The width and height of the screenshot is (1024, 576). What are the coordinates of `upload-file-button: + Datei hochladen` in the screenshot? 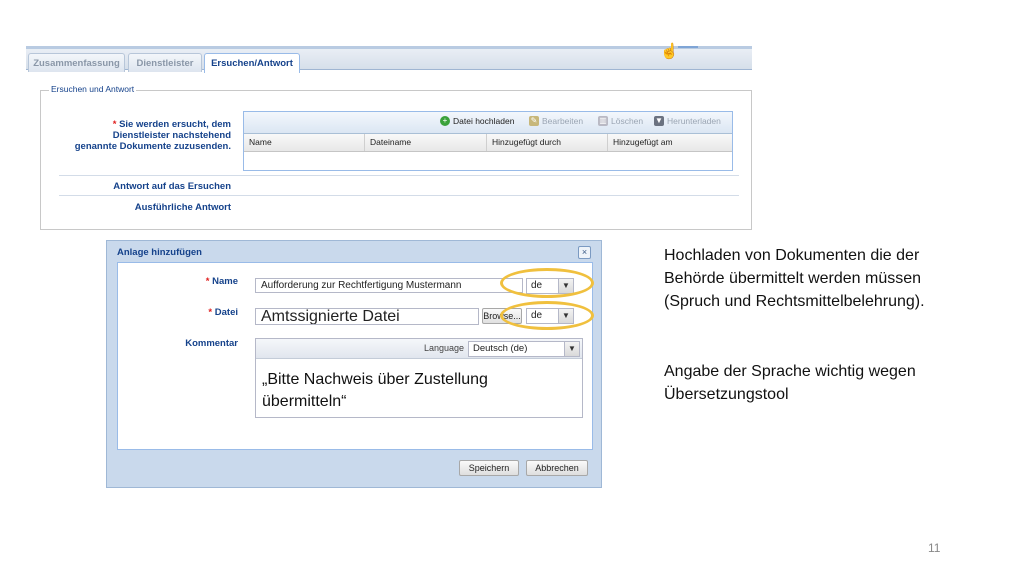 It's located at (477, 121).